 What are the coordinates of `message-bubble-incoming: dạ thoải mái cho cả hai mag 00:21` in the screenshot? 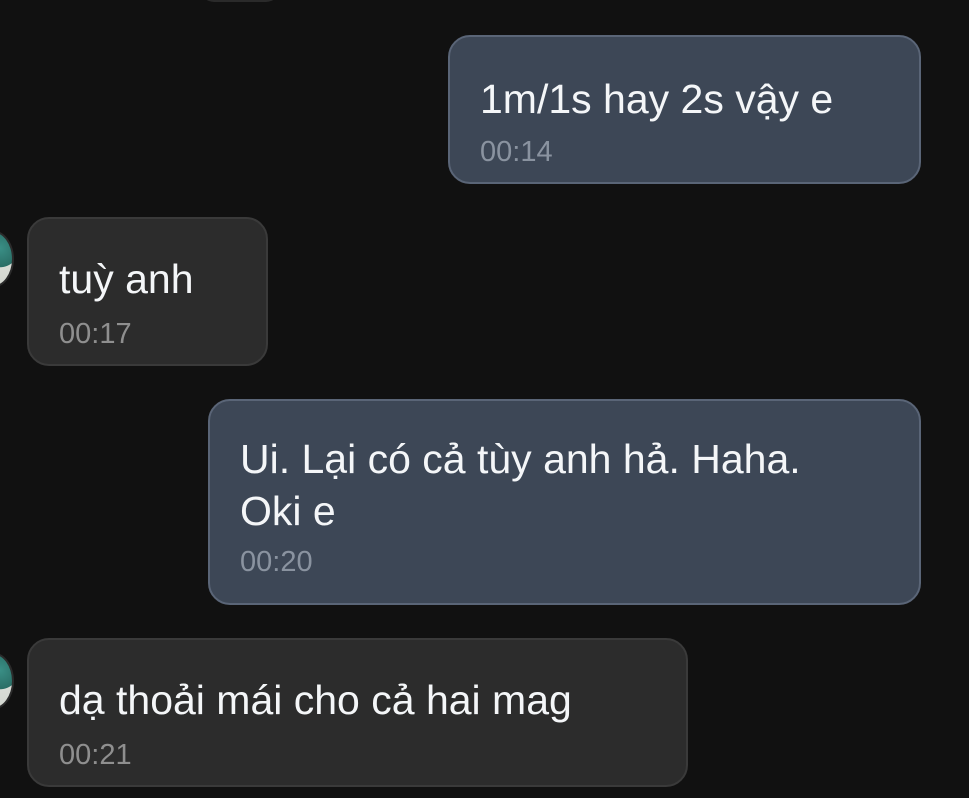 It's located at (357, 712).